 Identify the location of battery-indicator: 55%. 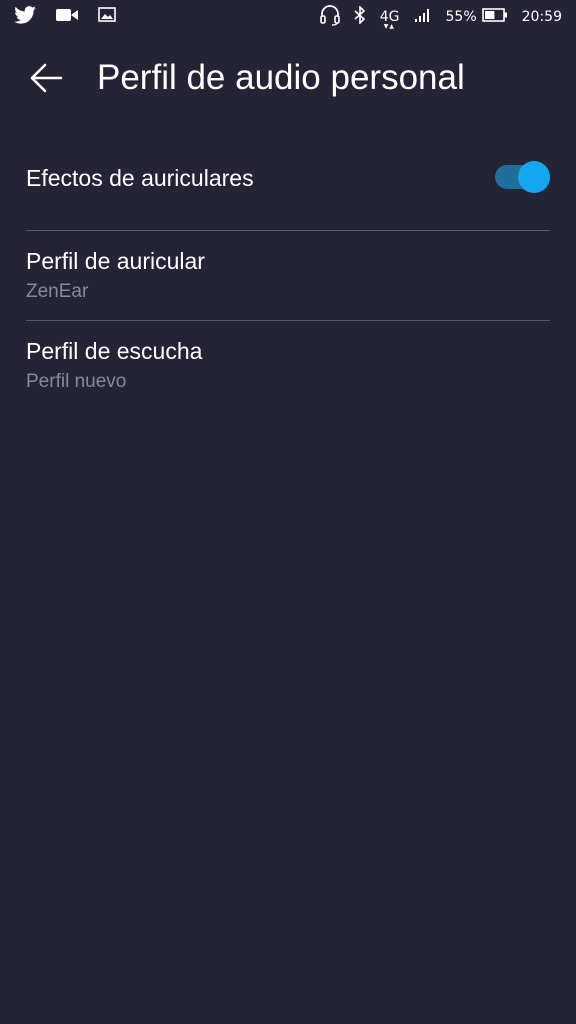
(477, 17).